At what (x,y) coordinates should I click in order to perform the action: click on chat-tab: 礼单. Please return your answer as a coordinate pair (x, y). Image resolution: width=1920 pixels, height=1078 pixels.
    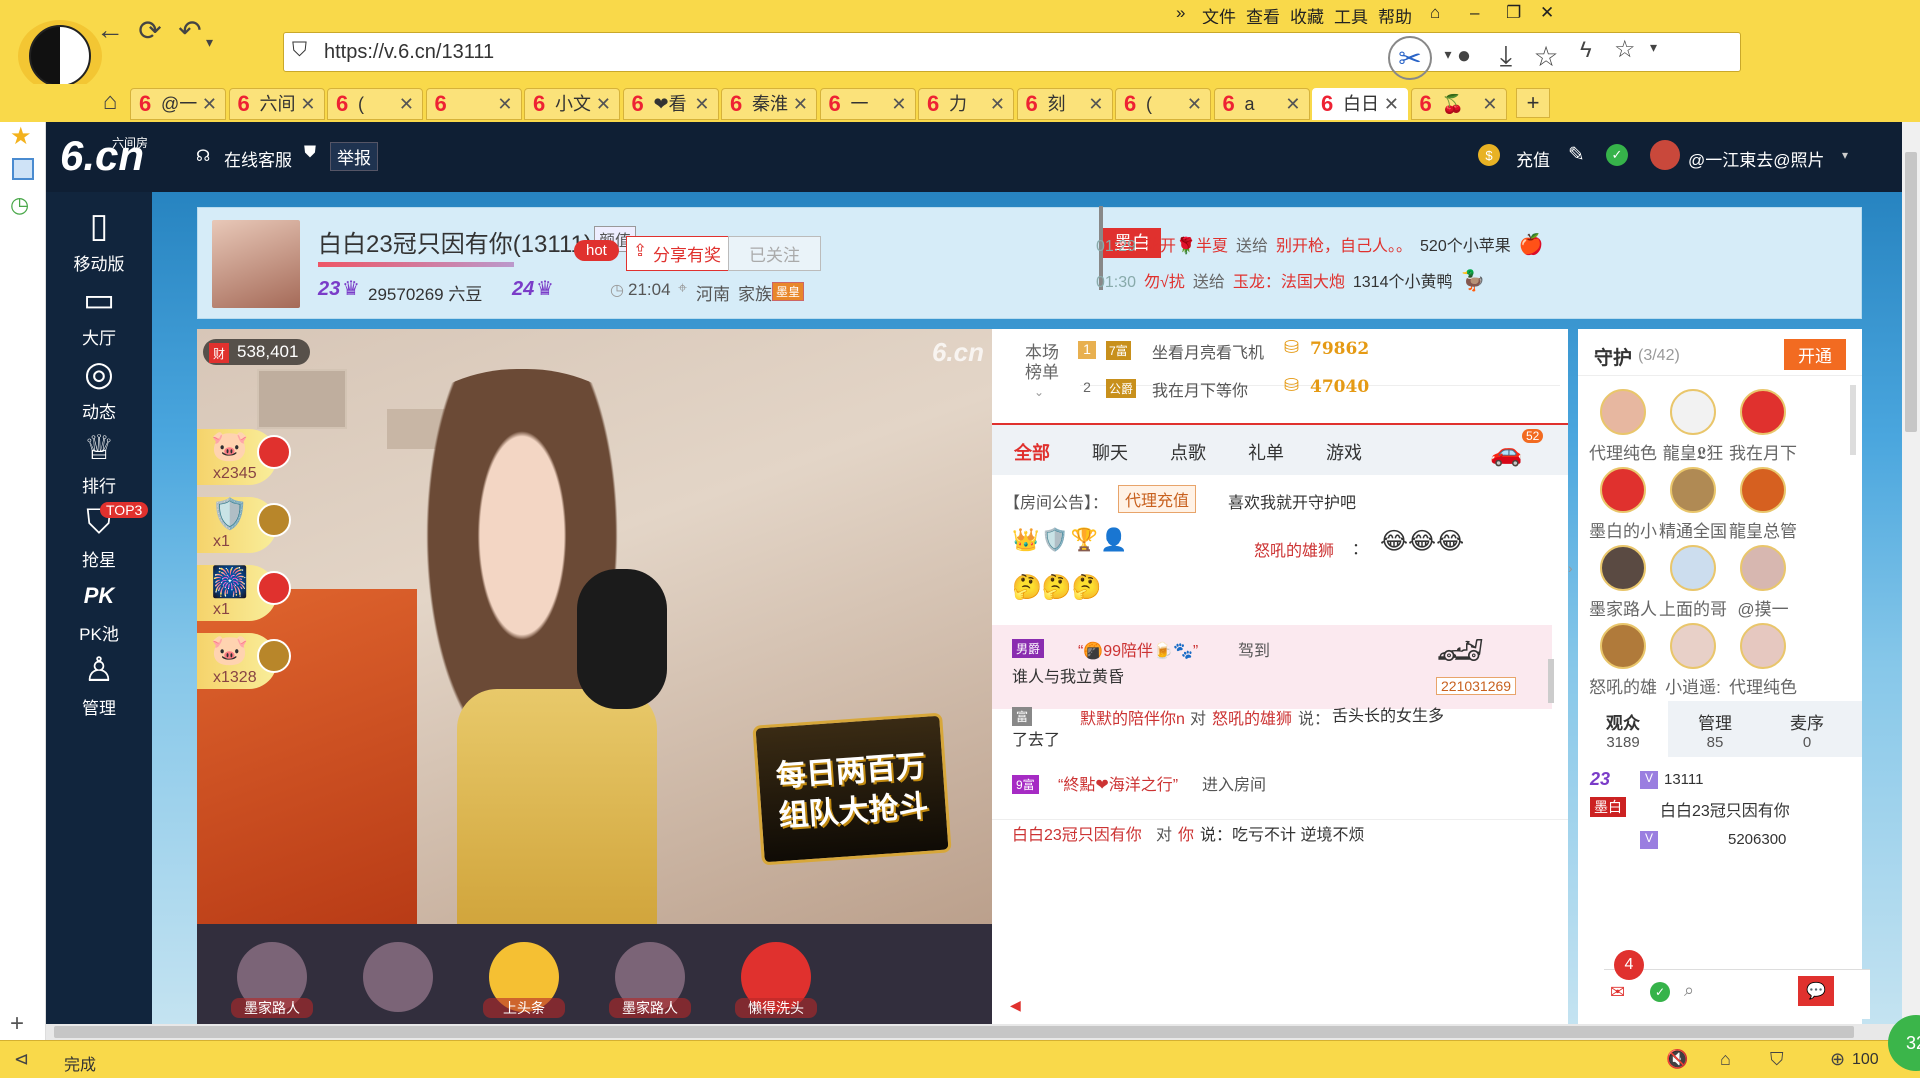
    Looking at the image, I should click on (1266, 452).